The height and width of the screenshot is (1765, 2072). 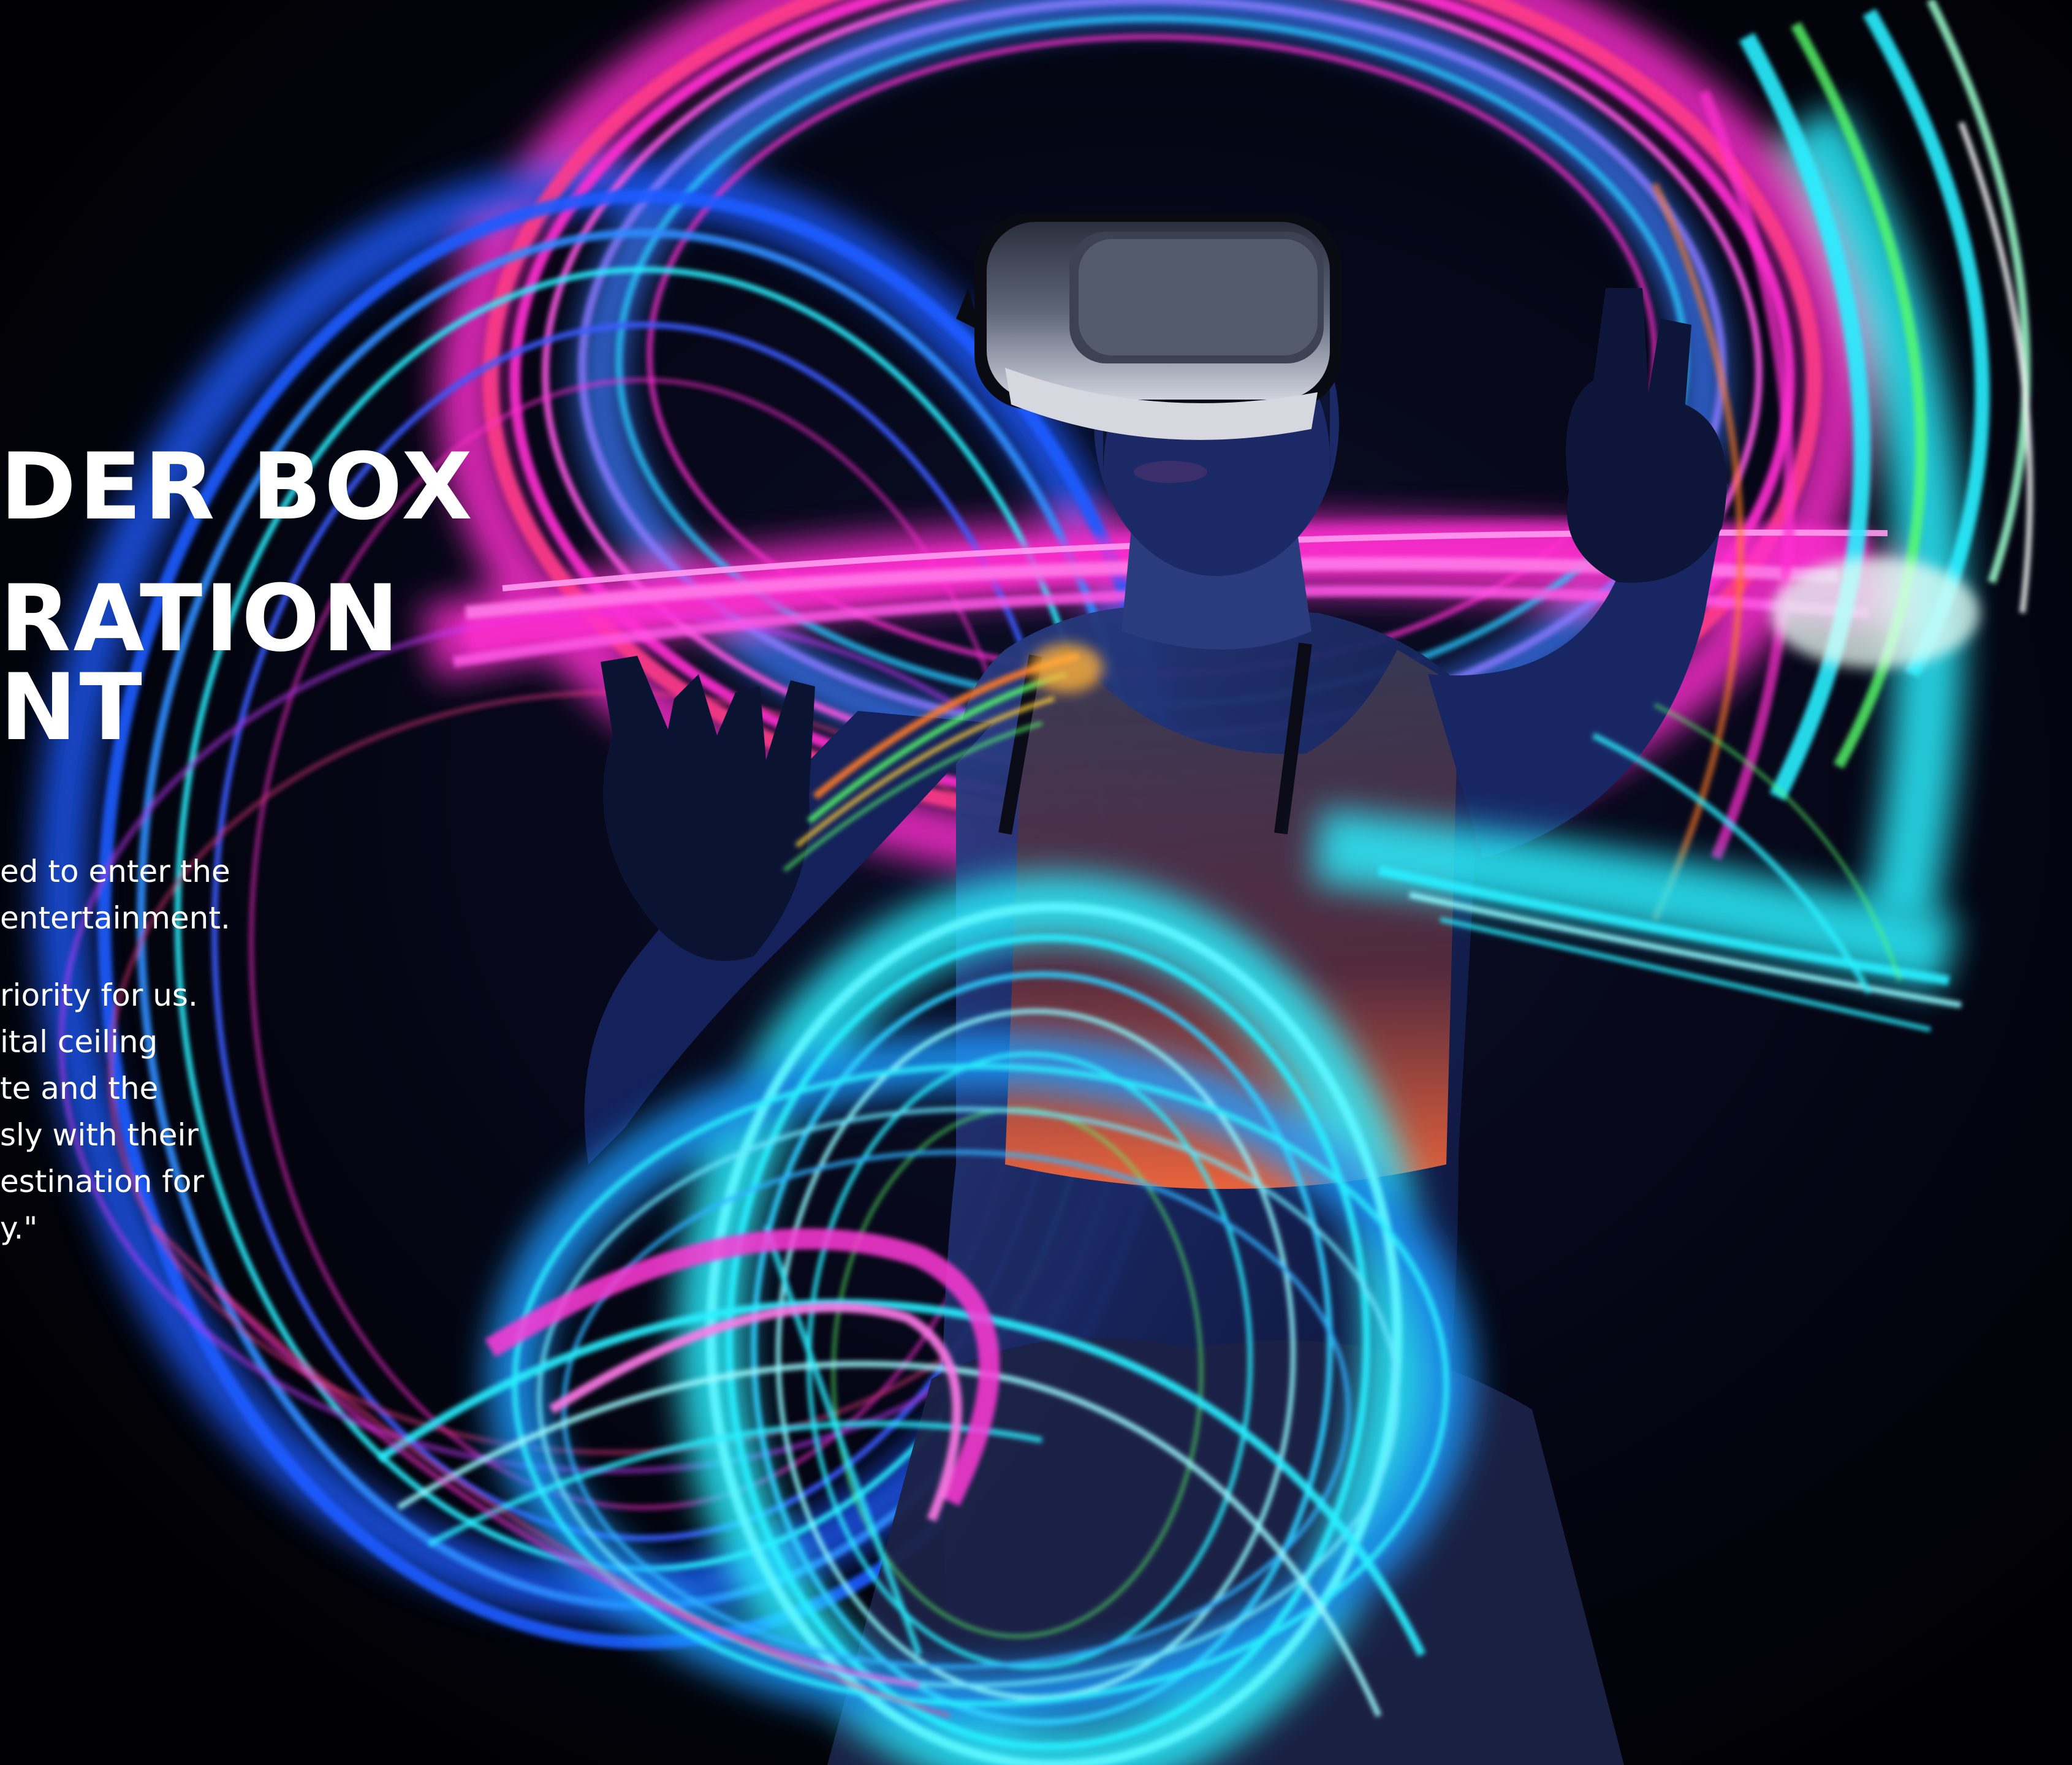 I want to click on vr-headset-icon, so click(x=1149, y=326).